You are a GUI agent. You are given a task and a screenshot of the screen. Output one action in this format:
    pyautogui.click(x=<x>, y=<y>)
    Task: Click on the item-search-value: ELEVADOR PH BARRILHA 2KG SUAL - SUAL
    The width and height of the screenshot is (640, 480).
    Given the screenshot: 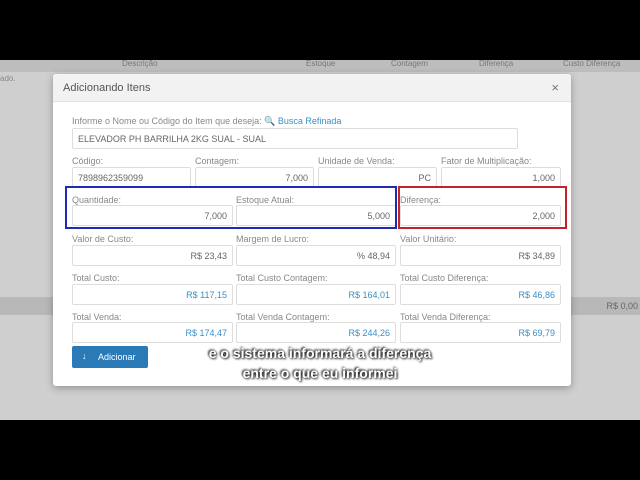 What is the action you would take?
    pyautogui.click(x=172, y=139)
    